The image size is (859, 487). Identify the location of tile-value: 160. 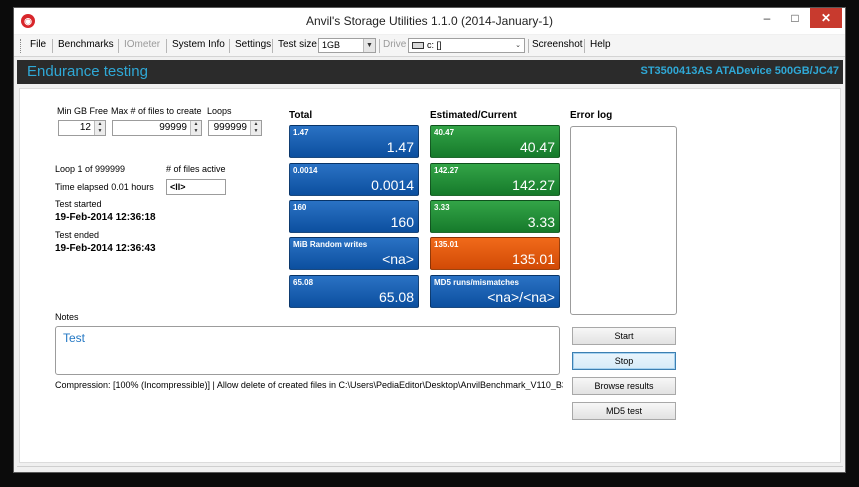
(402, 222).